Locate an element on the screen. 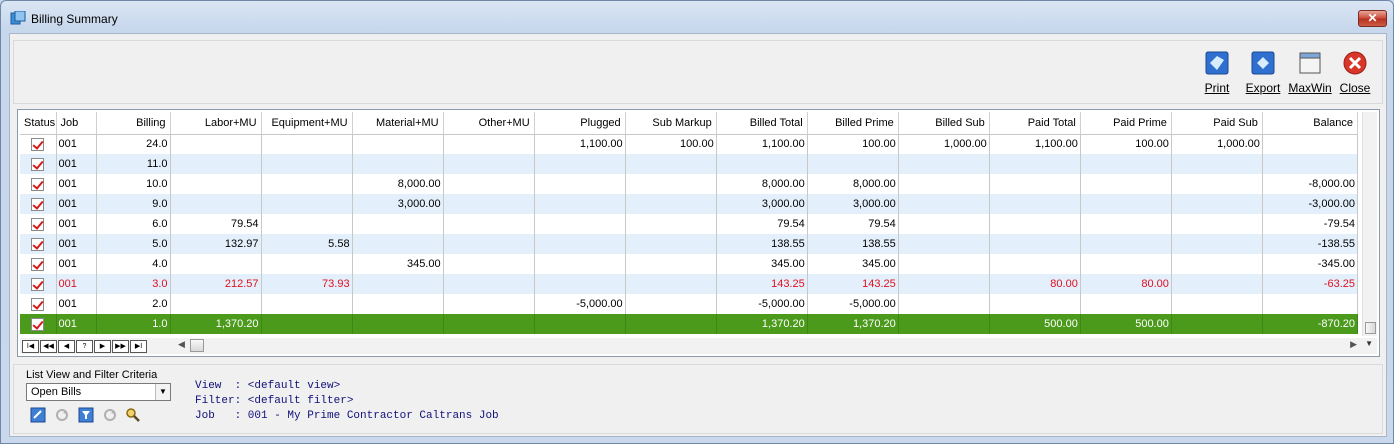 The width and height of the screenshot is (1394, 444). chevron-down-icon: ▼ is located at coordinates (162, 392).